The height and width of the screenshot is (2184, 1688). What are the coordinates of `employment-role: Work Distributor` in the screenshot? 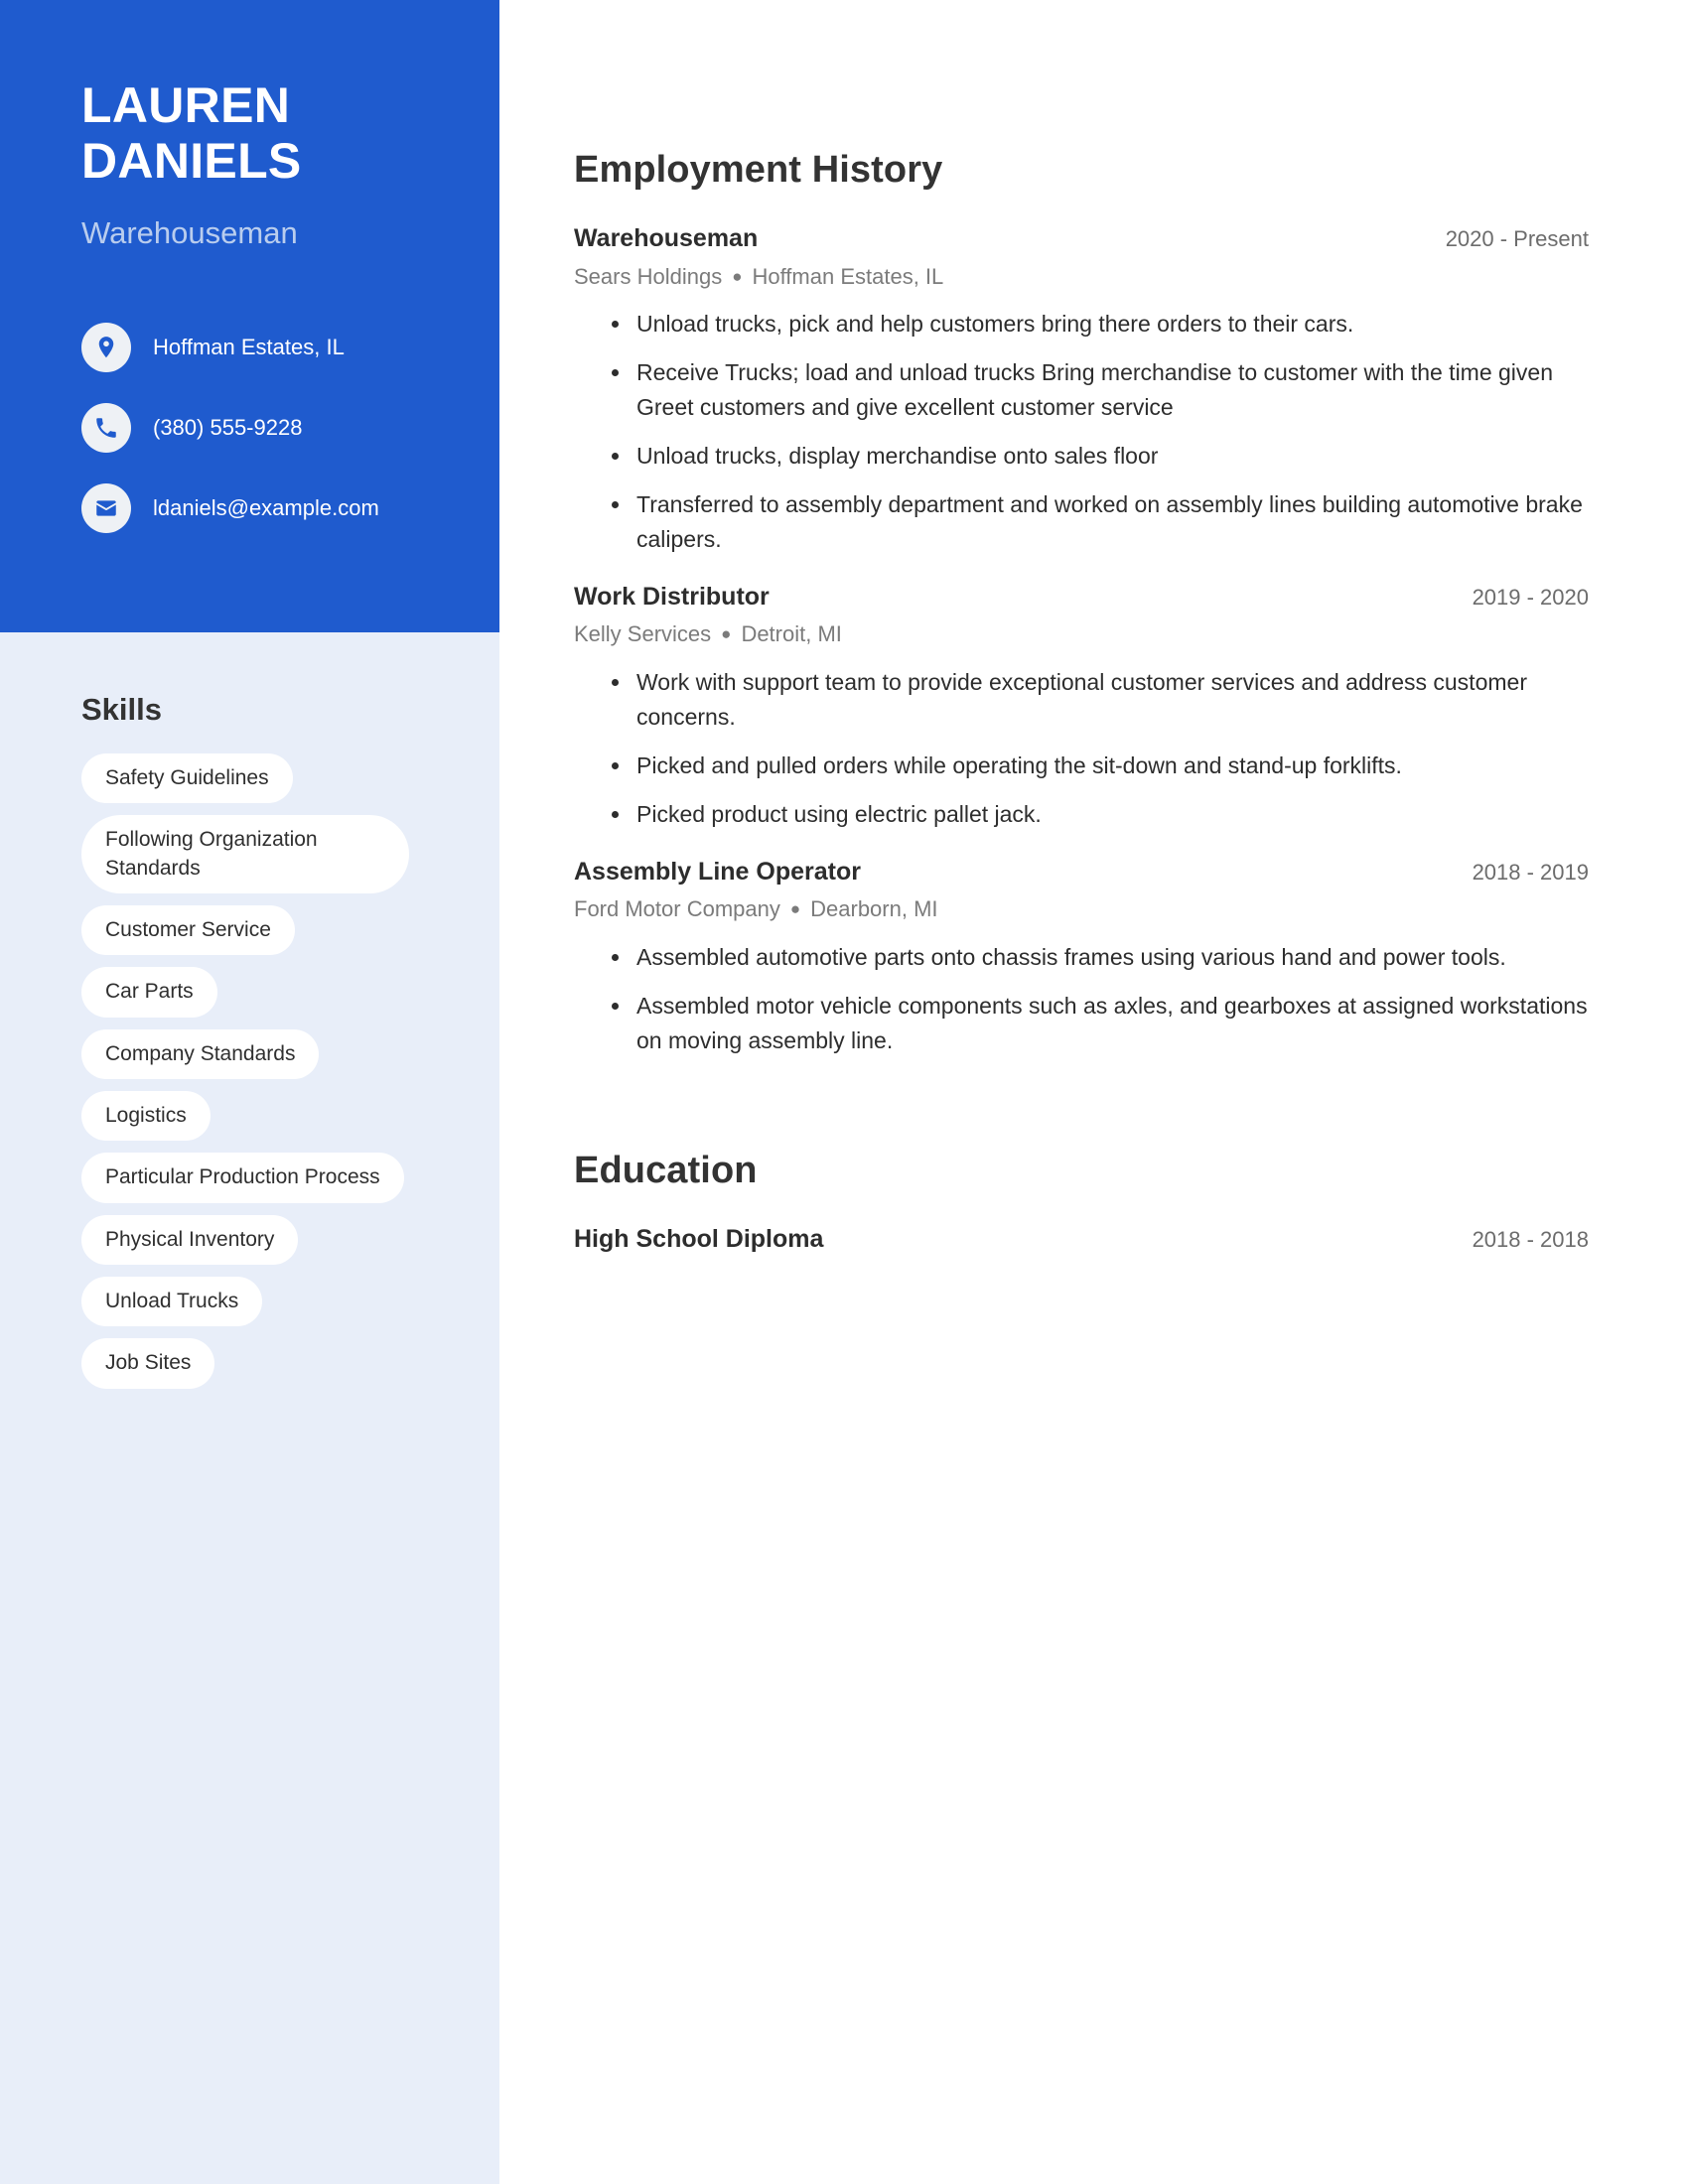 It's located at (672, 596).